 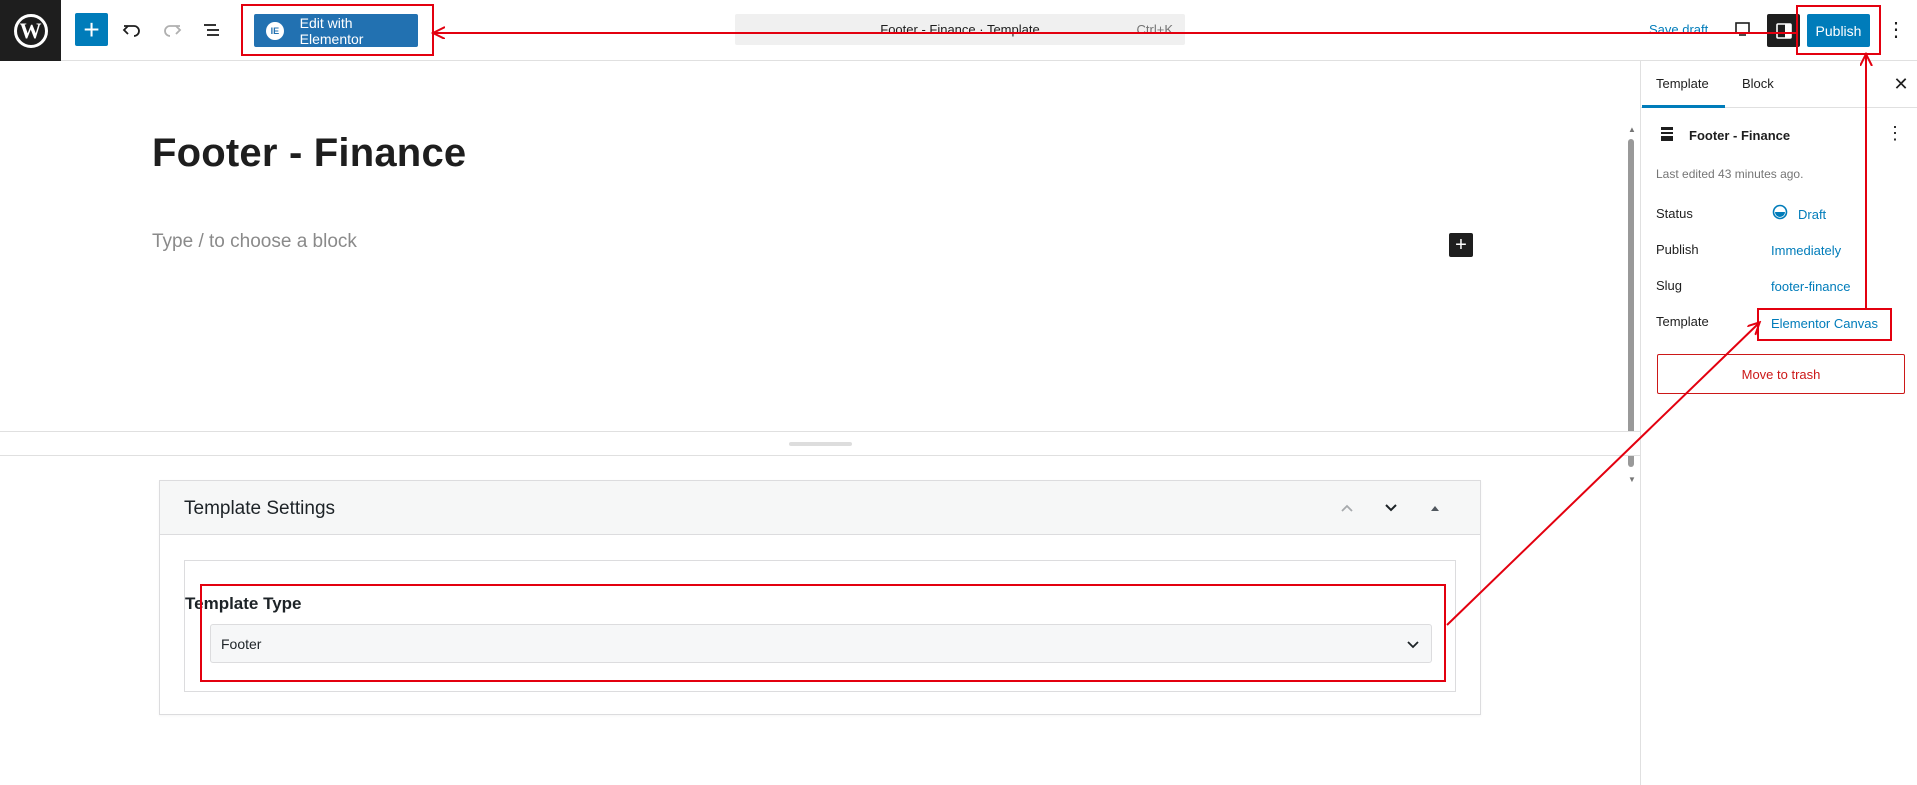 What do you see at coordinates (30, 30) in the screenshot?
I see `wordpress-logo-icon: W` at bounding box center [30, 30].